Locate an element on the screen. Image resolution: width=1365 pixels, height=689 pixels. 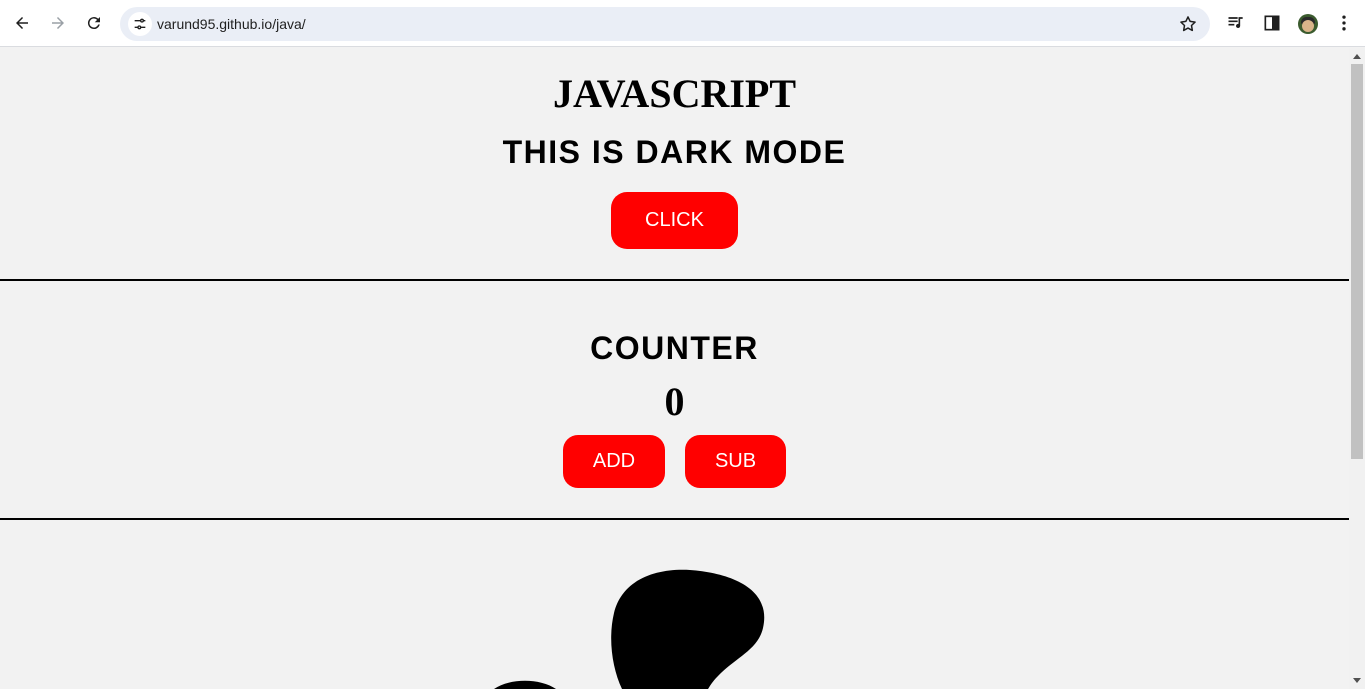
add-button: ADD is located at coordinates (614, 461).